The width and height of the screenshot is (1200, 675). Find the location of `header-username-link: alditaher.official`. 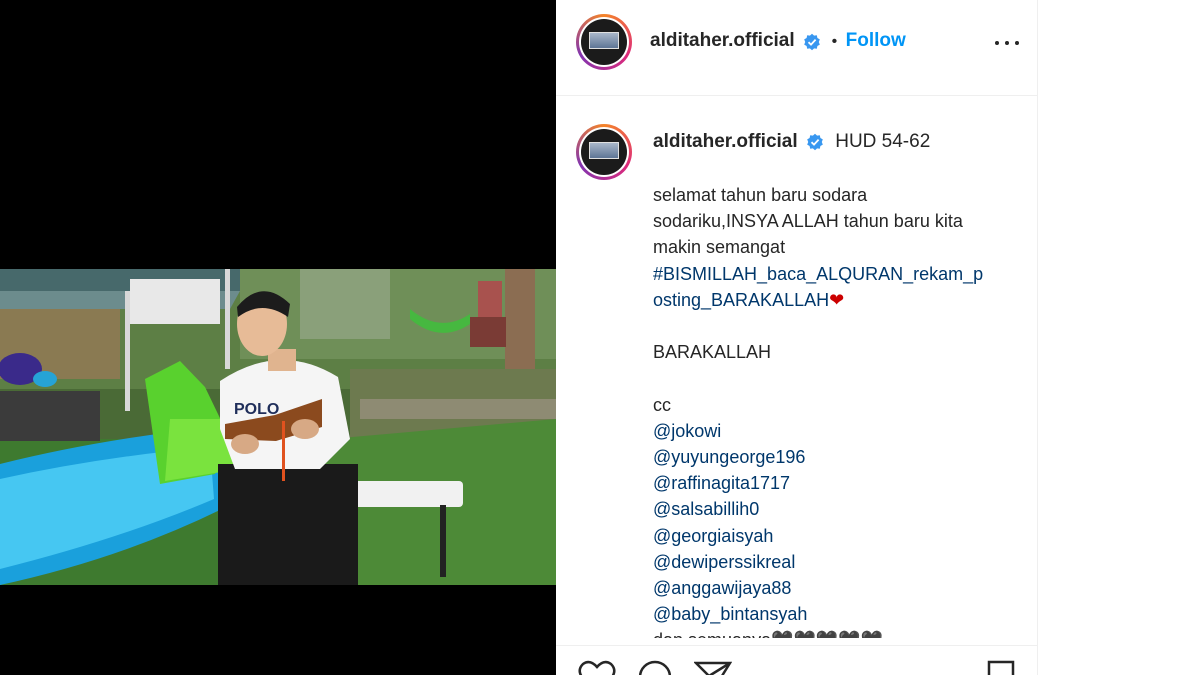

header-username-link: alditaher.official is located at coordinates (722, 40).